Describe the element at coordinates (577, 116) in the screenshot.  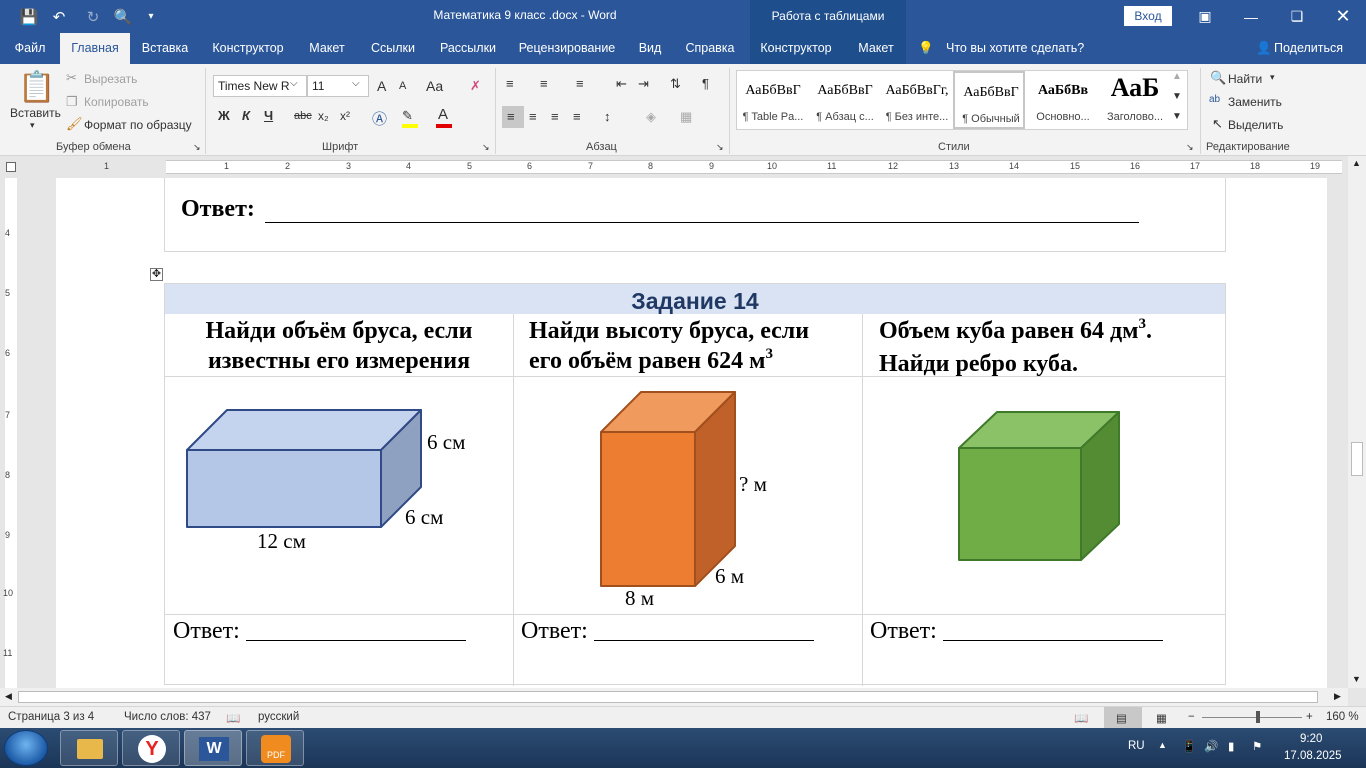
I see `justify-icon: ≡` at that location.